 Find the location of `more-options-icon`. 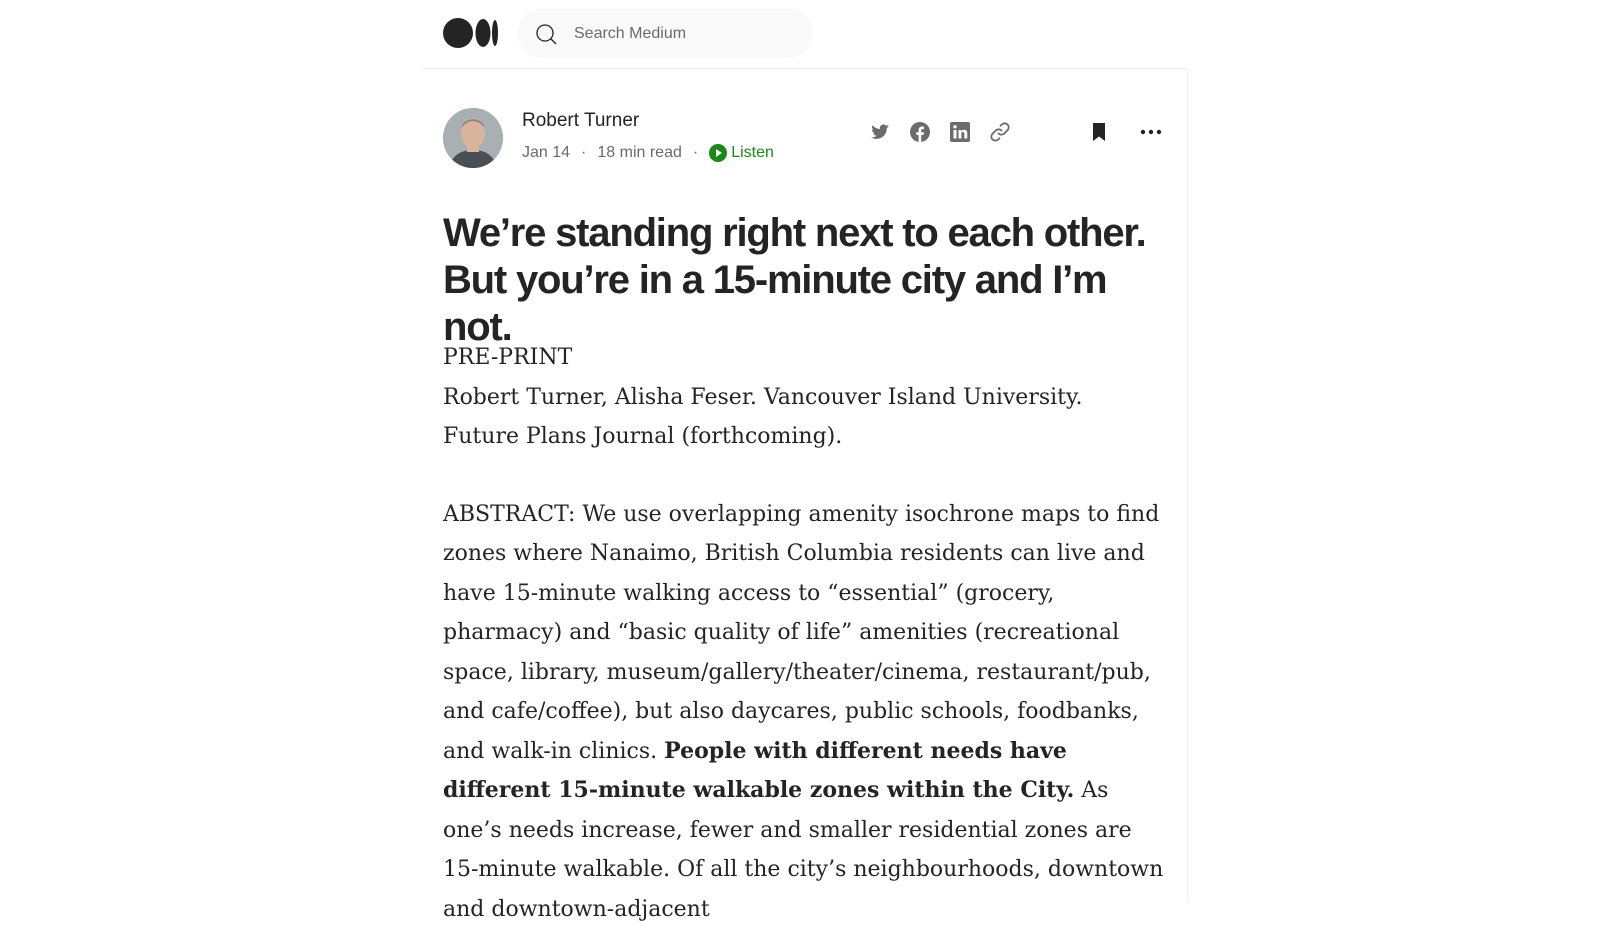

more-options-icon is located at coordinates (1151, 132).